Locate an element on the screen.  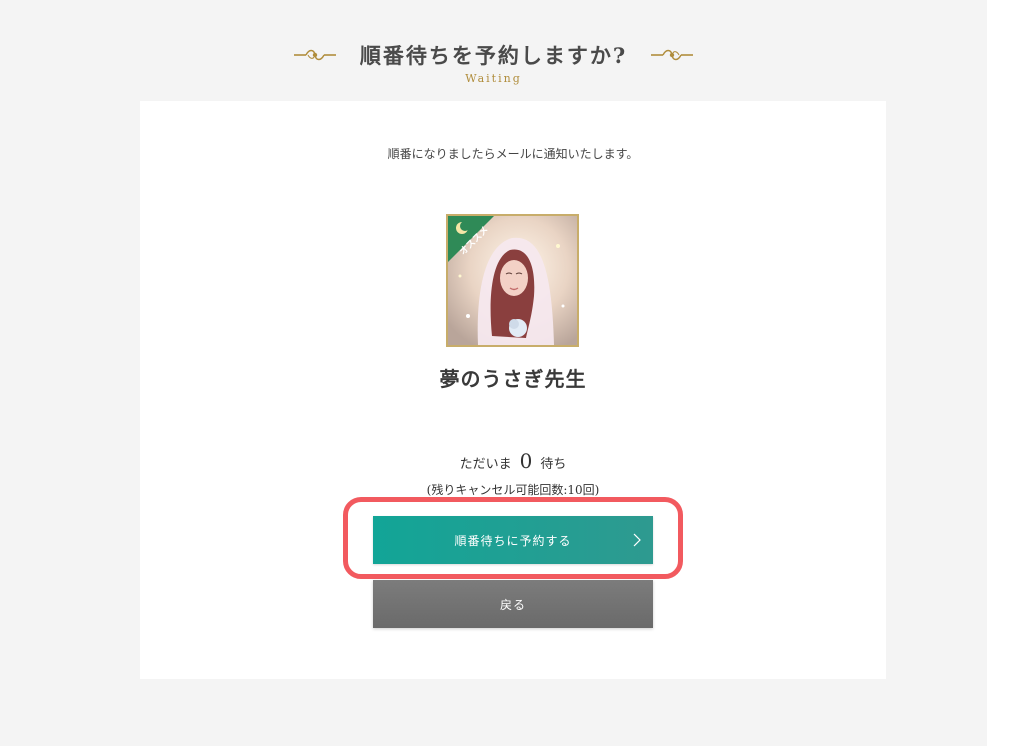
title-row: 順番待ちを予約しますか? is located at coordinates (493, 55).